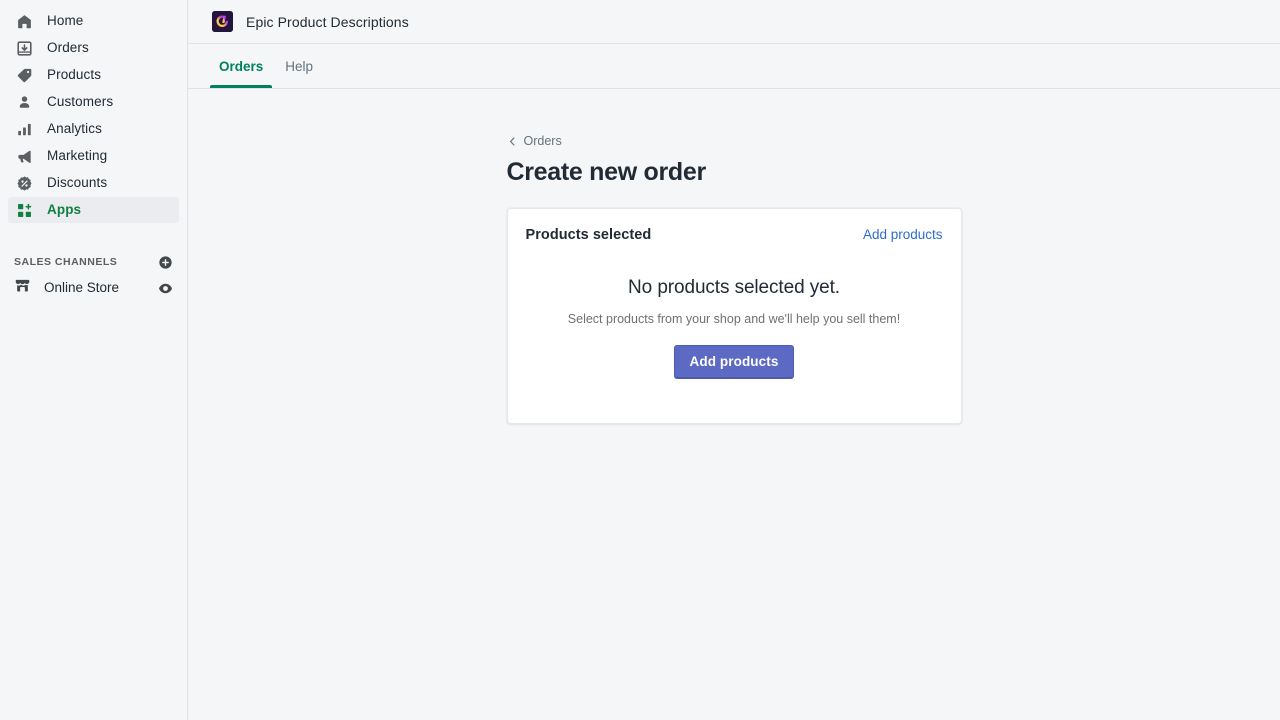 The height and width of the screenshot is (720, 1280). Describe the element at coordinates (93, 210) in the screenshot. I see `sidebar-item-apps: Apps` at that location.